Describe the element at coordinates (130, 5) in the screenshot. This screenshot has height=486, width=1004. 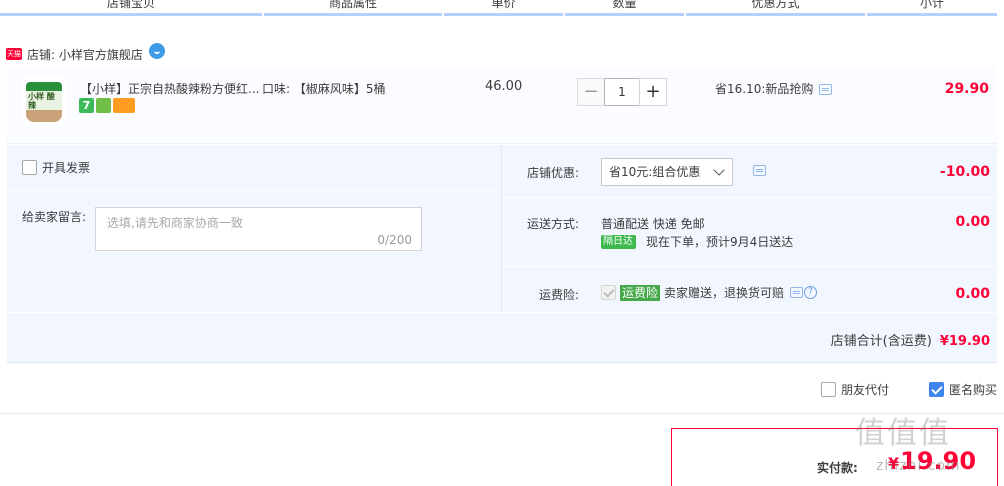
I see `col-shop-item: 店铺宝贝` at that location.